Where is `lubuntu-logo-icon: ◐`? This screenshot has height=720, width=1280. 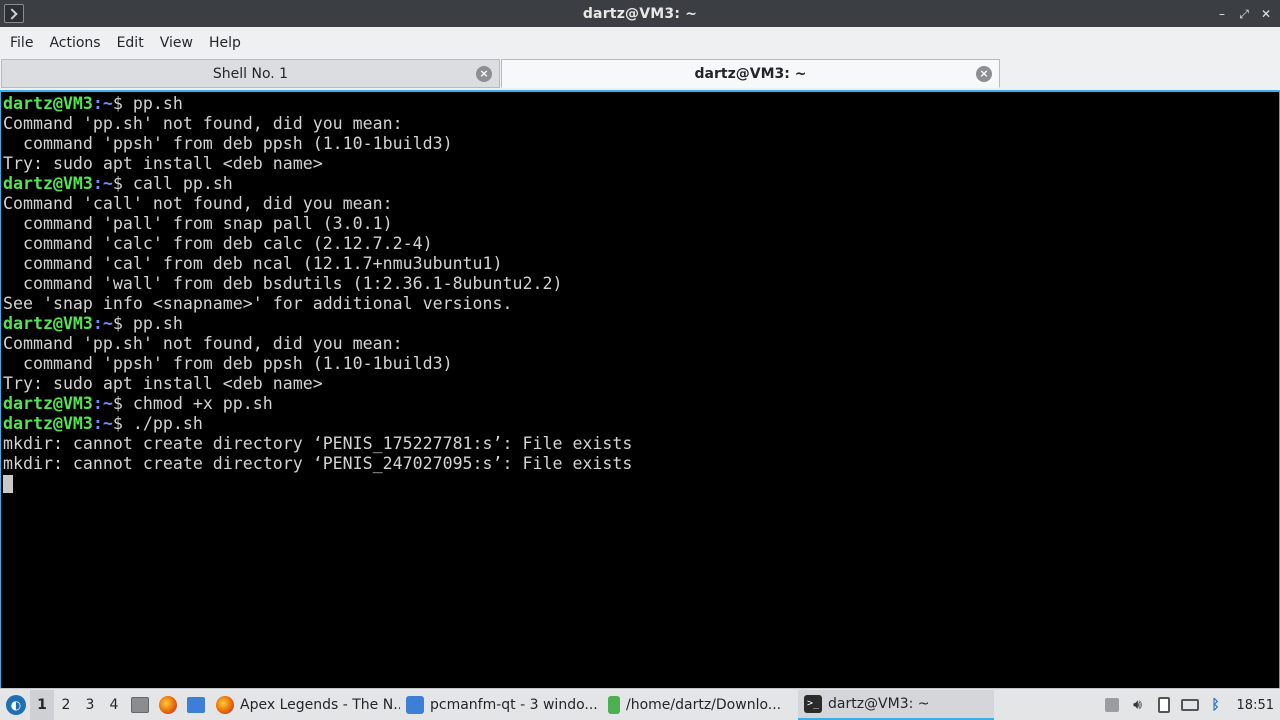
lubuntu-logo-icon: ◐ is located at coordinates (16, 704).